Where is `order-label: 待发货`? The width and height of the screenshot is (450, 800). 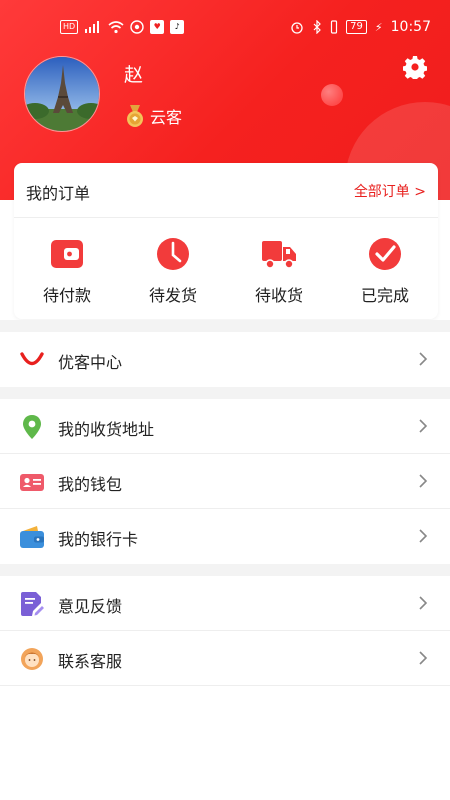 order-label: 待发货 is located at coordinates (172, 295).